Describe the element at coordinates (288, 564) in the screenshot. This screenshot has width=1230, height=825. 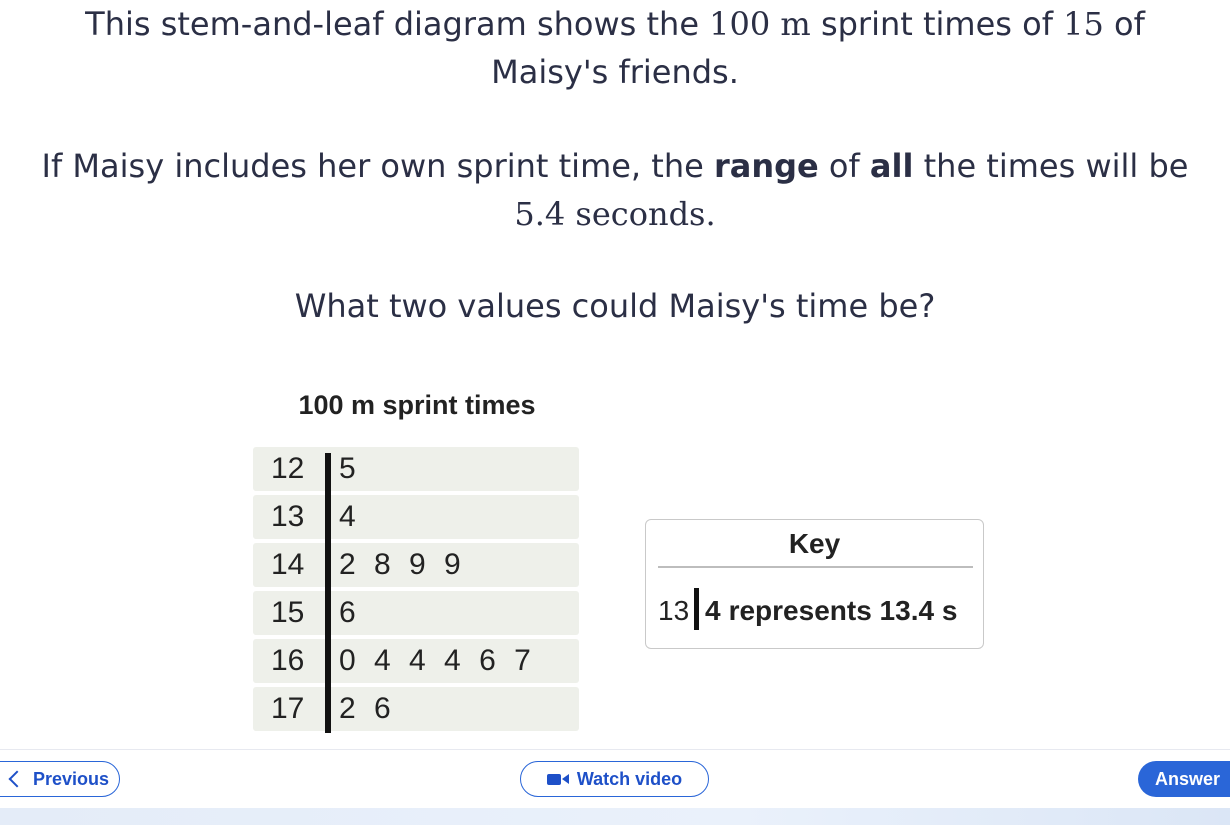
I see `stem-value: 14` at that location.